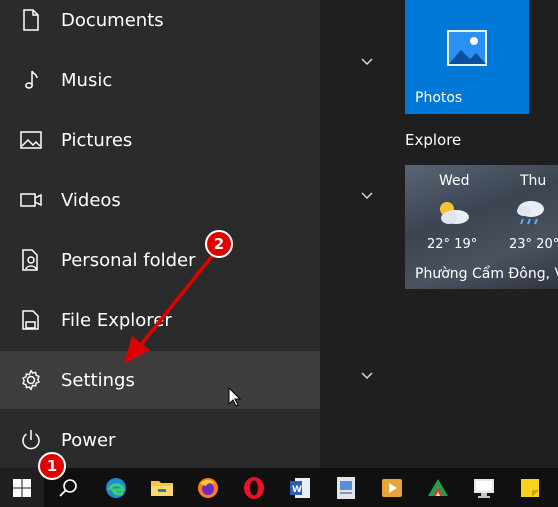 The width and height of the screenshot is (558, 507). I want to click on photos-tile: Photos, so click(467, 57).